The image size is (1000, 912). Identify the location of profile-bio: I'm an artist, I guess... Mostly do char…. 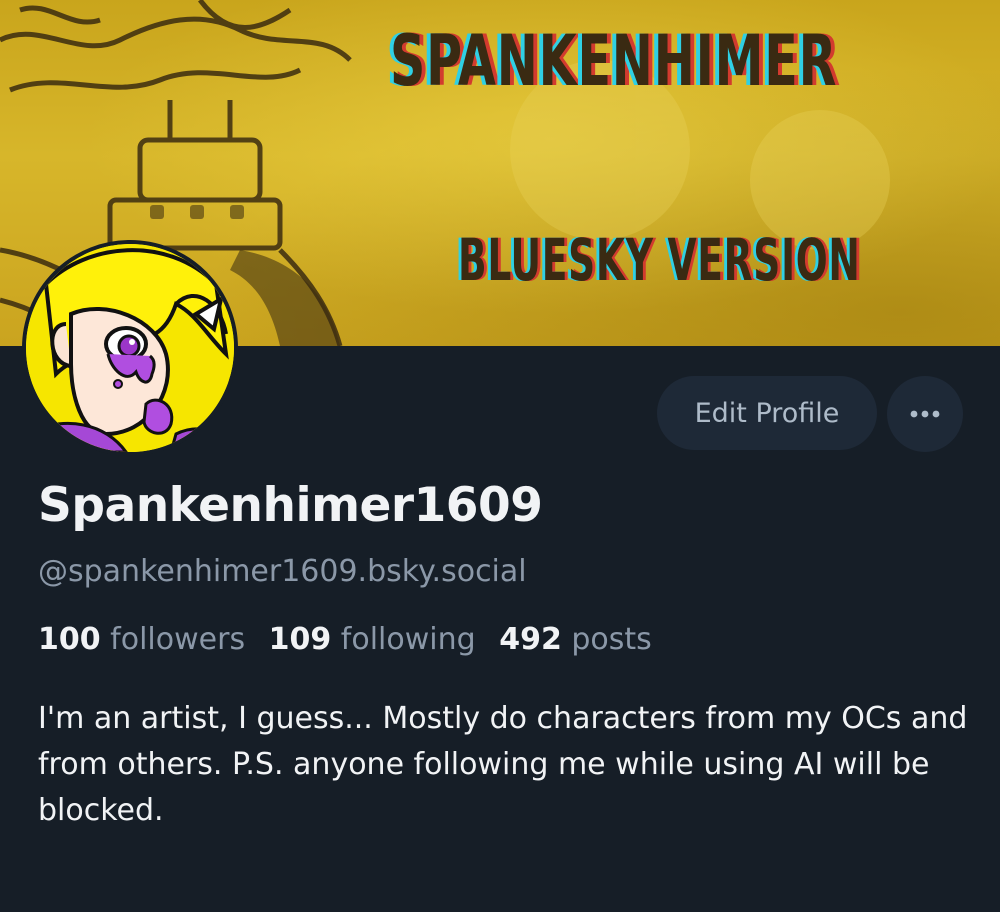
(503, 764).